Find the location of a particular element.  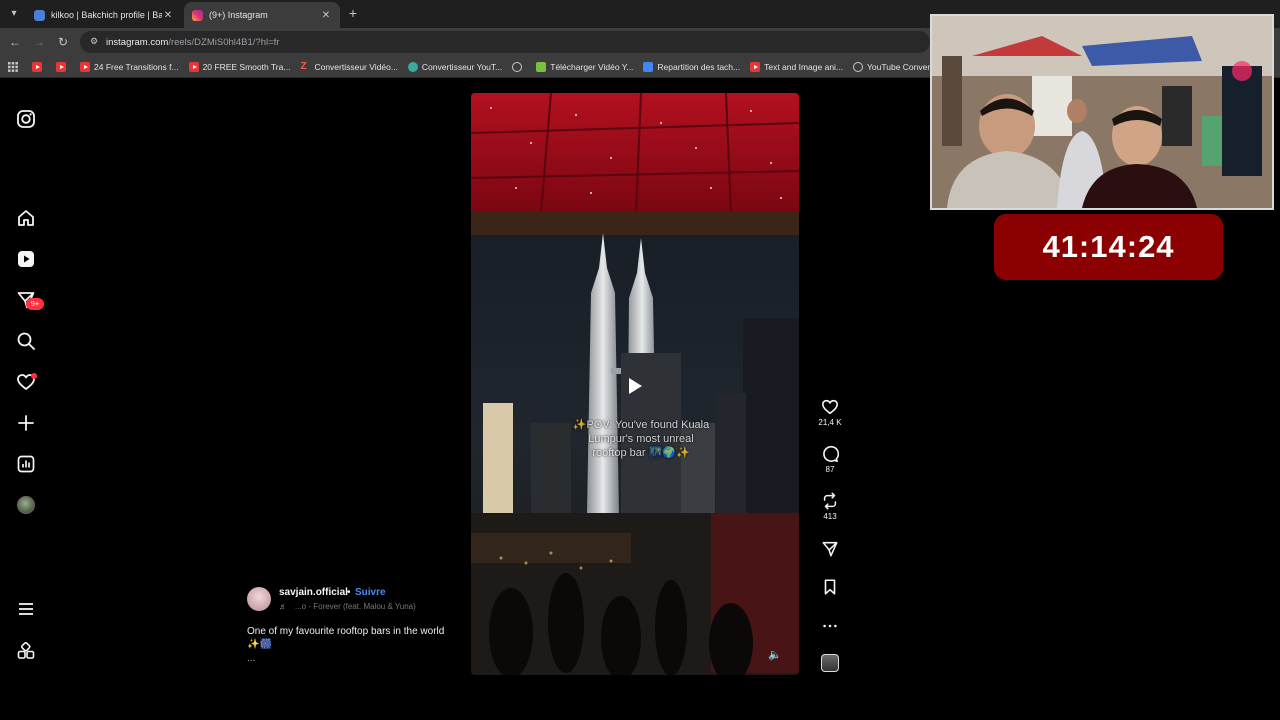

instagram-favicon-icon is located at coordinates (197, 15).